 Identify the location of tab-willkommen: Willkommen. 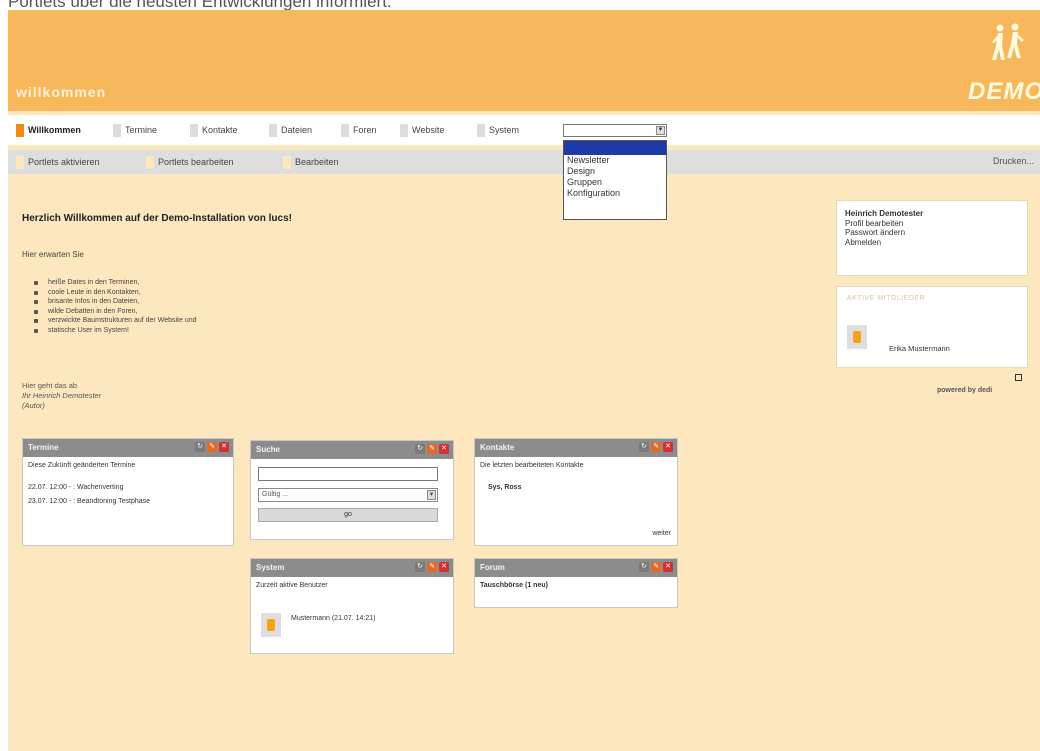
(48, 130).